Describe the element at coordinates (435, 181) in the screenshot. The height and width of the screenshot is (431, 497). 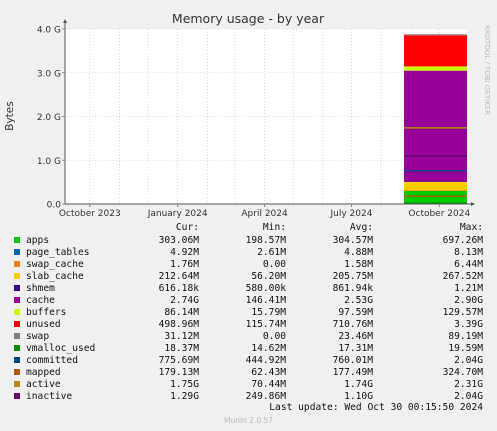
I see `area-shmem` at that location.